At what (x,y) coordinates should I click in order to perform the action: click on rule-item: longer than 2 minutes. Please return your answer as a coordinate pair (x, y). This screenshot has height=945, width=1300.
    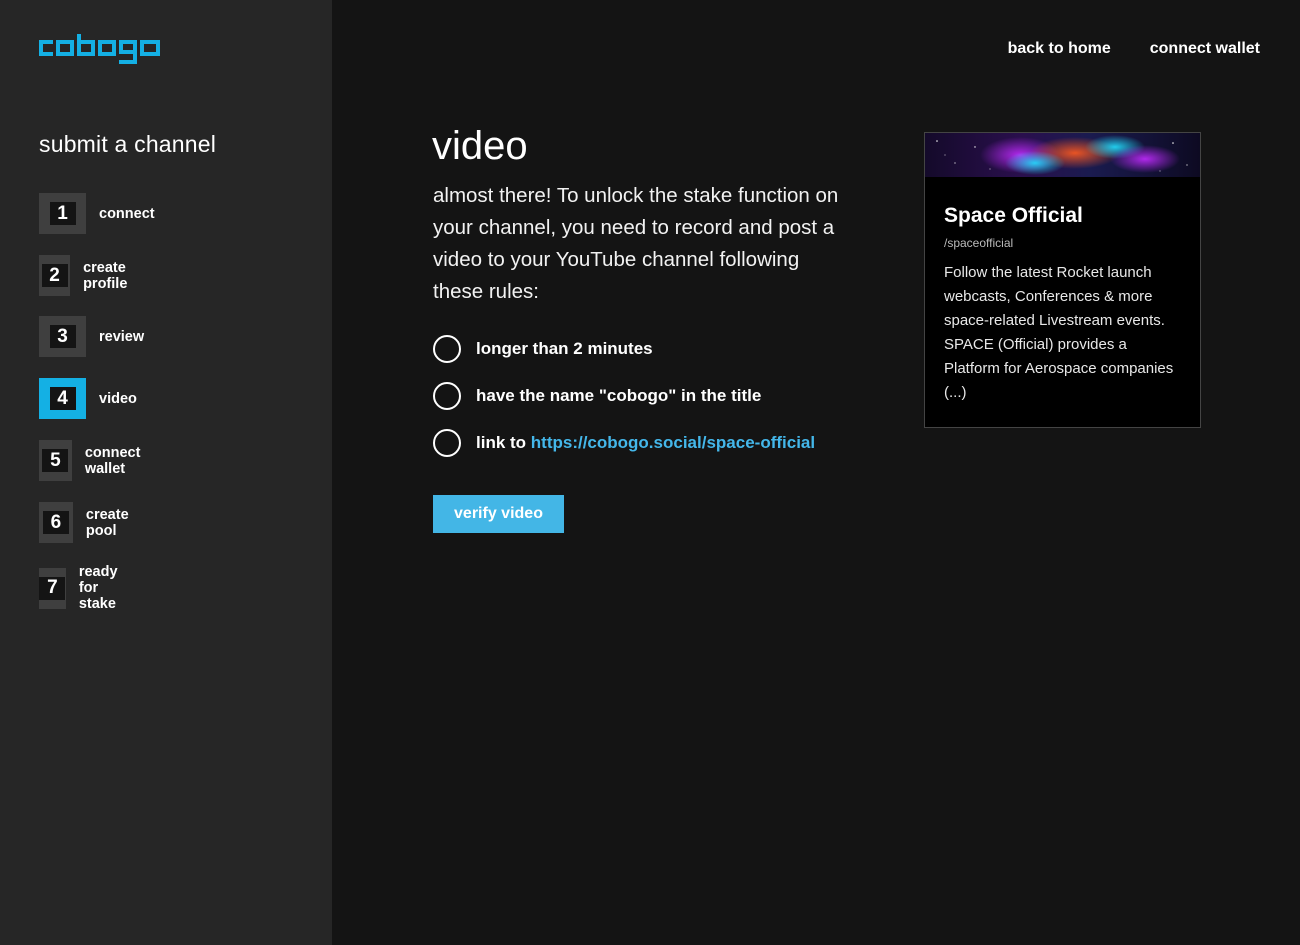
    Looking at the image, I should click on (624, 349).